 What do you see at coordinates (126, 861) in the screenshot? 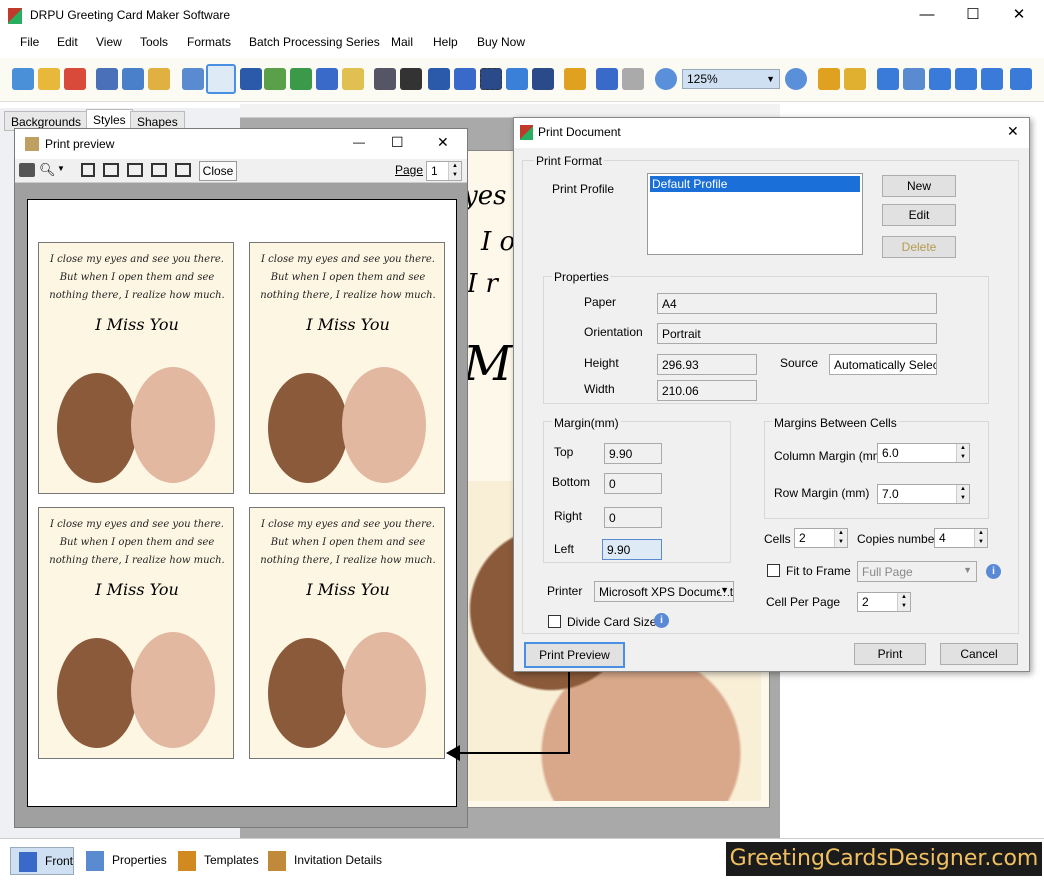
I see `tab-properties: Properties` at bounding box center [126, 861].